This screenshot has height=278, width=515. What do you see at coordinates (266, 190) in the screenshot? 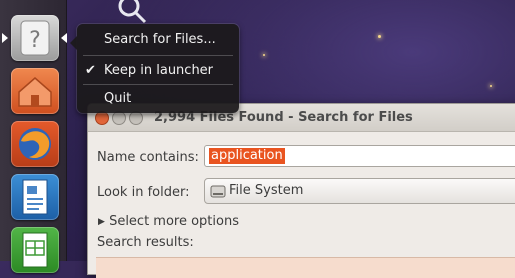
I see `look-in-folder-value: File System` at bounding box center [266, 190].